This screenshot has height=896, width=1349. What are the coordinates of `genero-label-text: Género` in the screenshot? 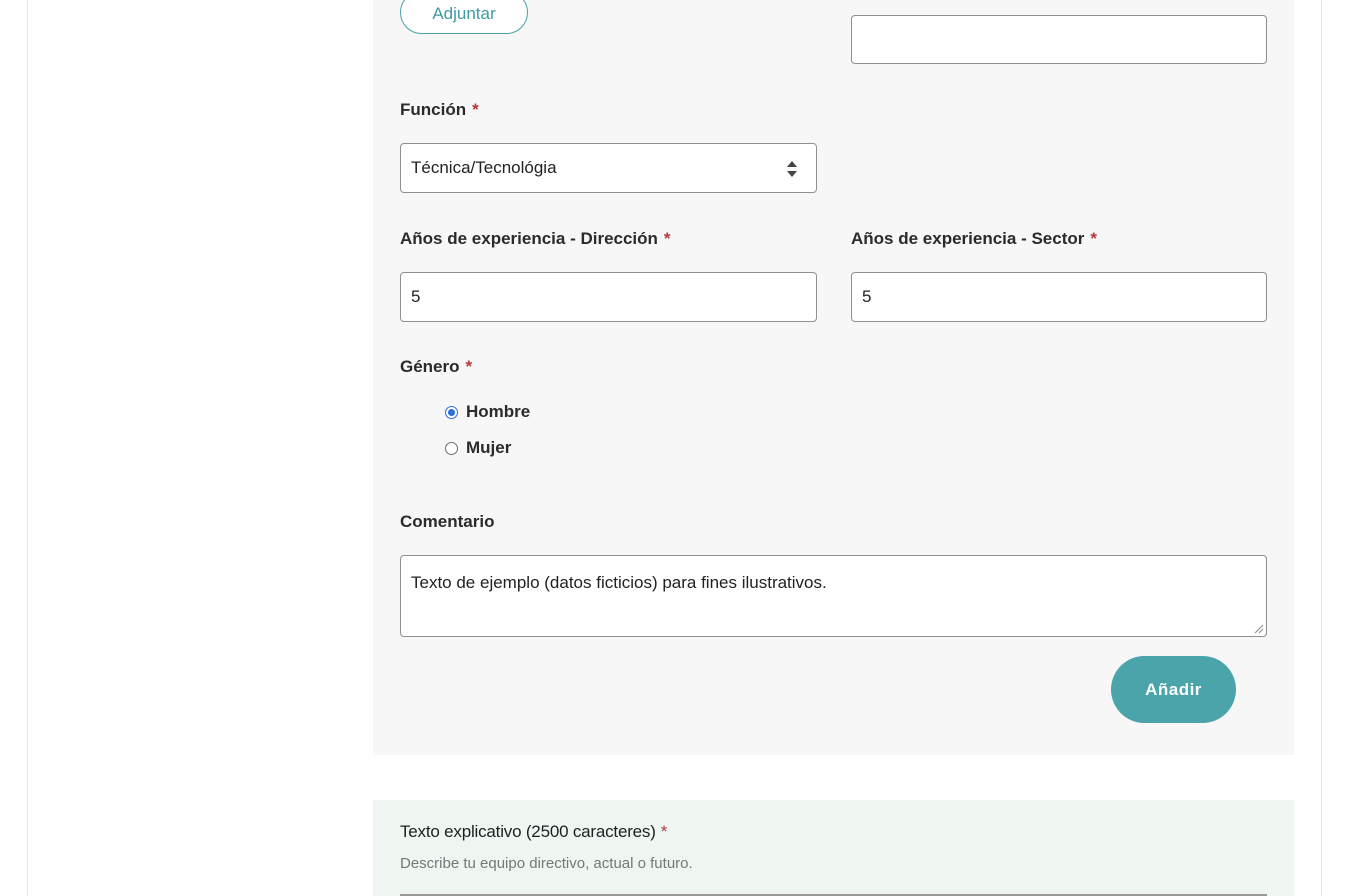 It's located at (430, 366).